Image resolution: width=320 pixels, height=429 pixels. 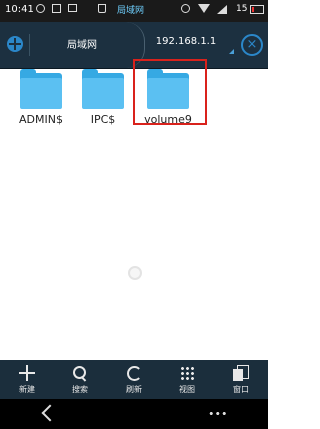 What do you see at coordinates (82, 43) in the screenshot?
I see `breadcrumb-local-network: 局域网` at bounding box center [82, 43].